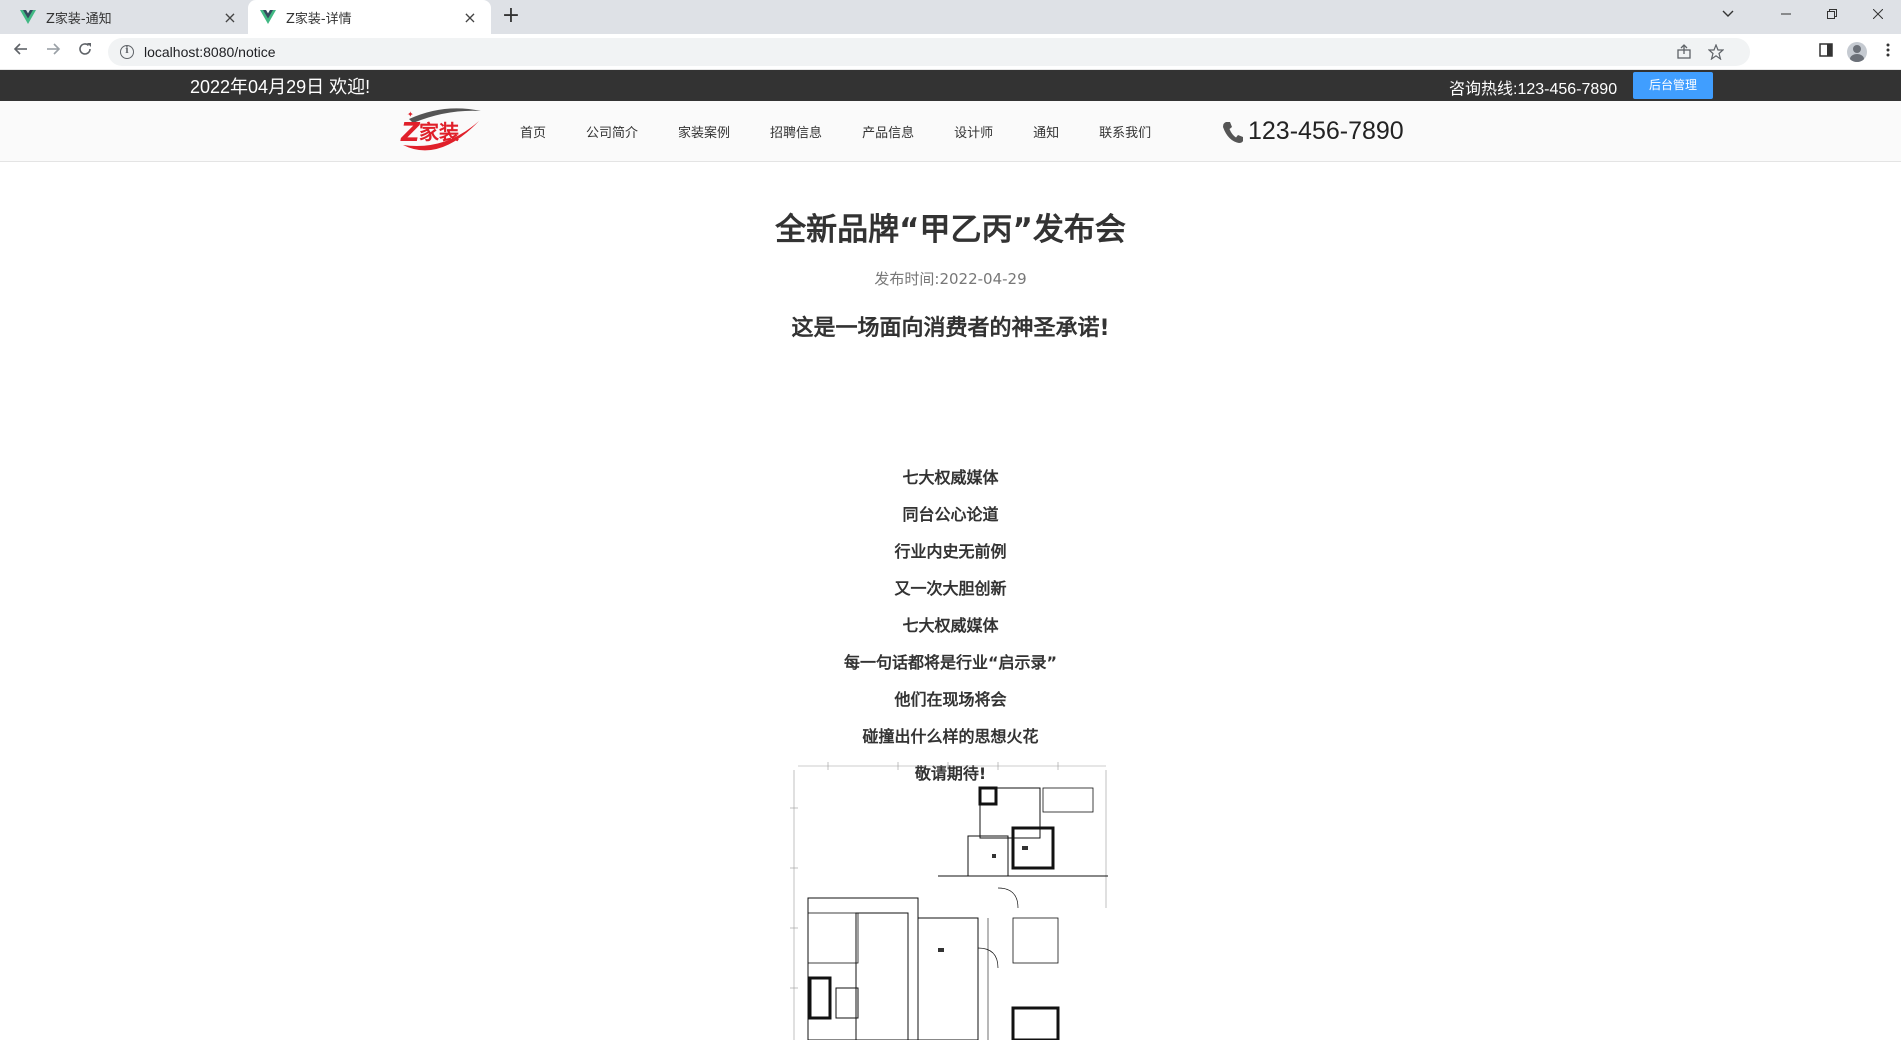  Describe the element at coordinates (319, 19) in the screenshot. I see `tab-title: Z家装-详情` at that location.